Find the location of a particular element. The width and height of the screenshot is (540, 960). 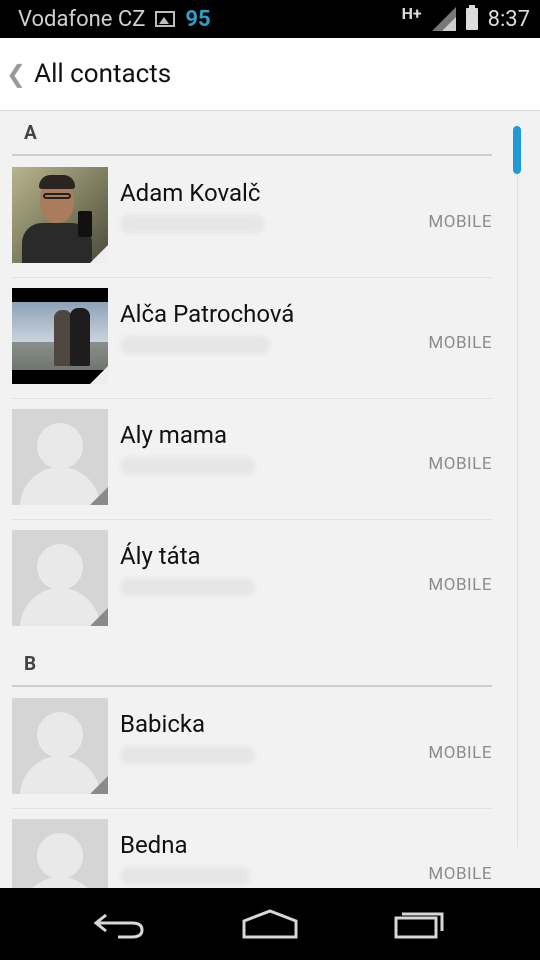

contact-row-adam: Adam Kovalč MOBILE is located at coordinates (252, 217).